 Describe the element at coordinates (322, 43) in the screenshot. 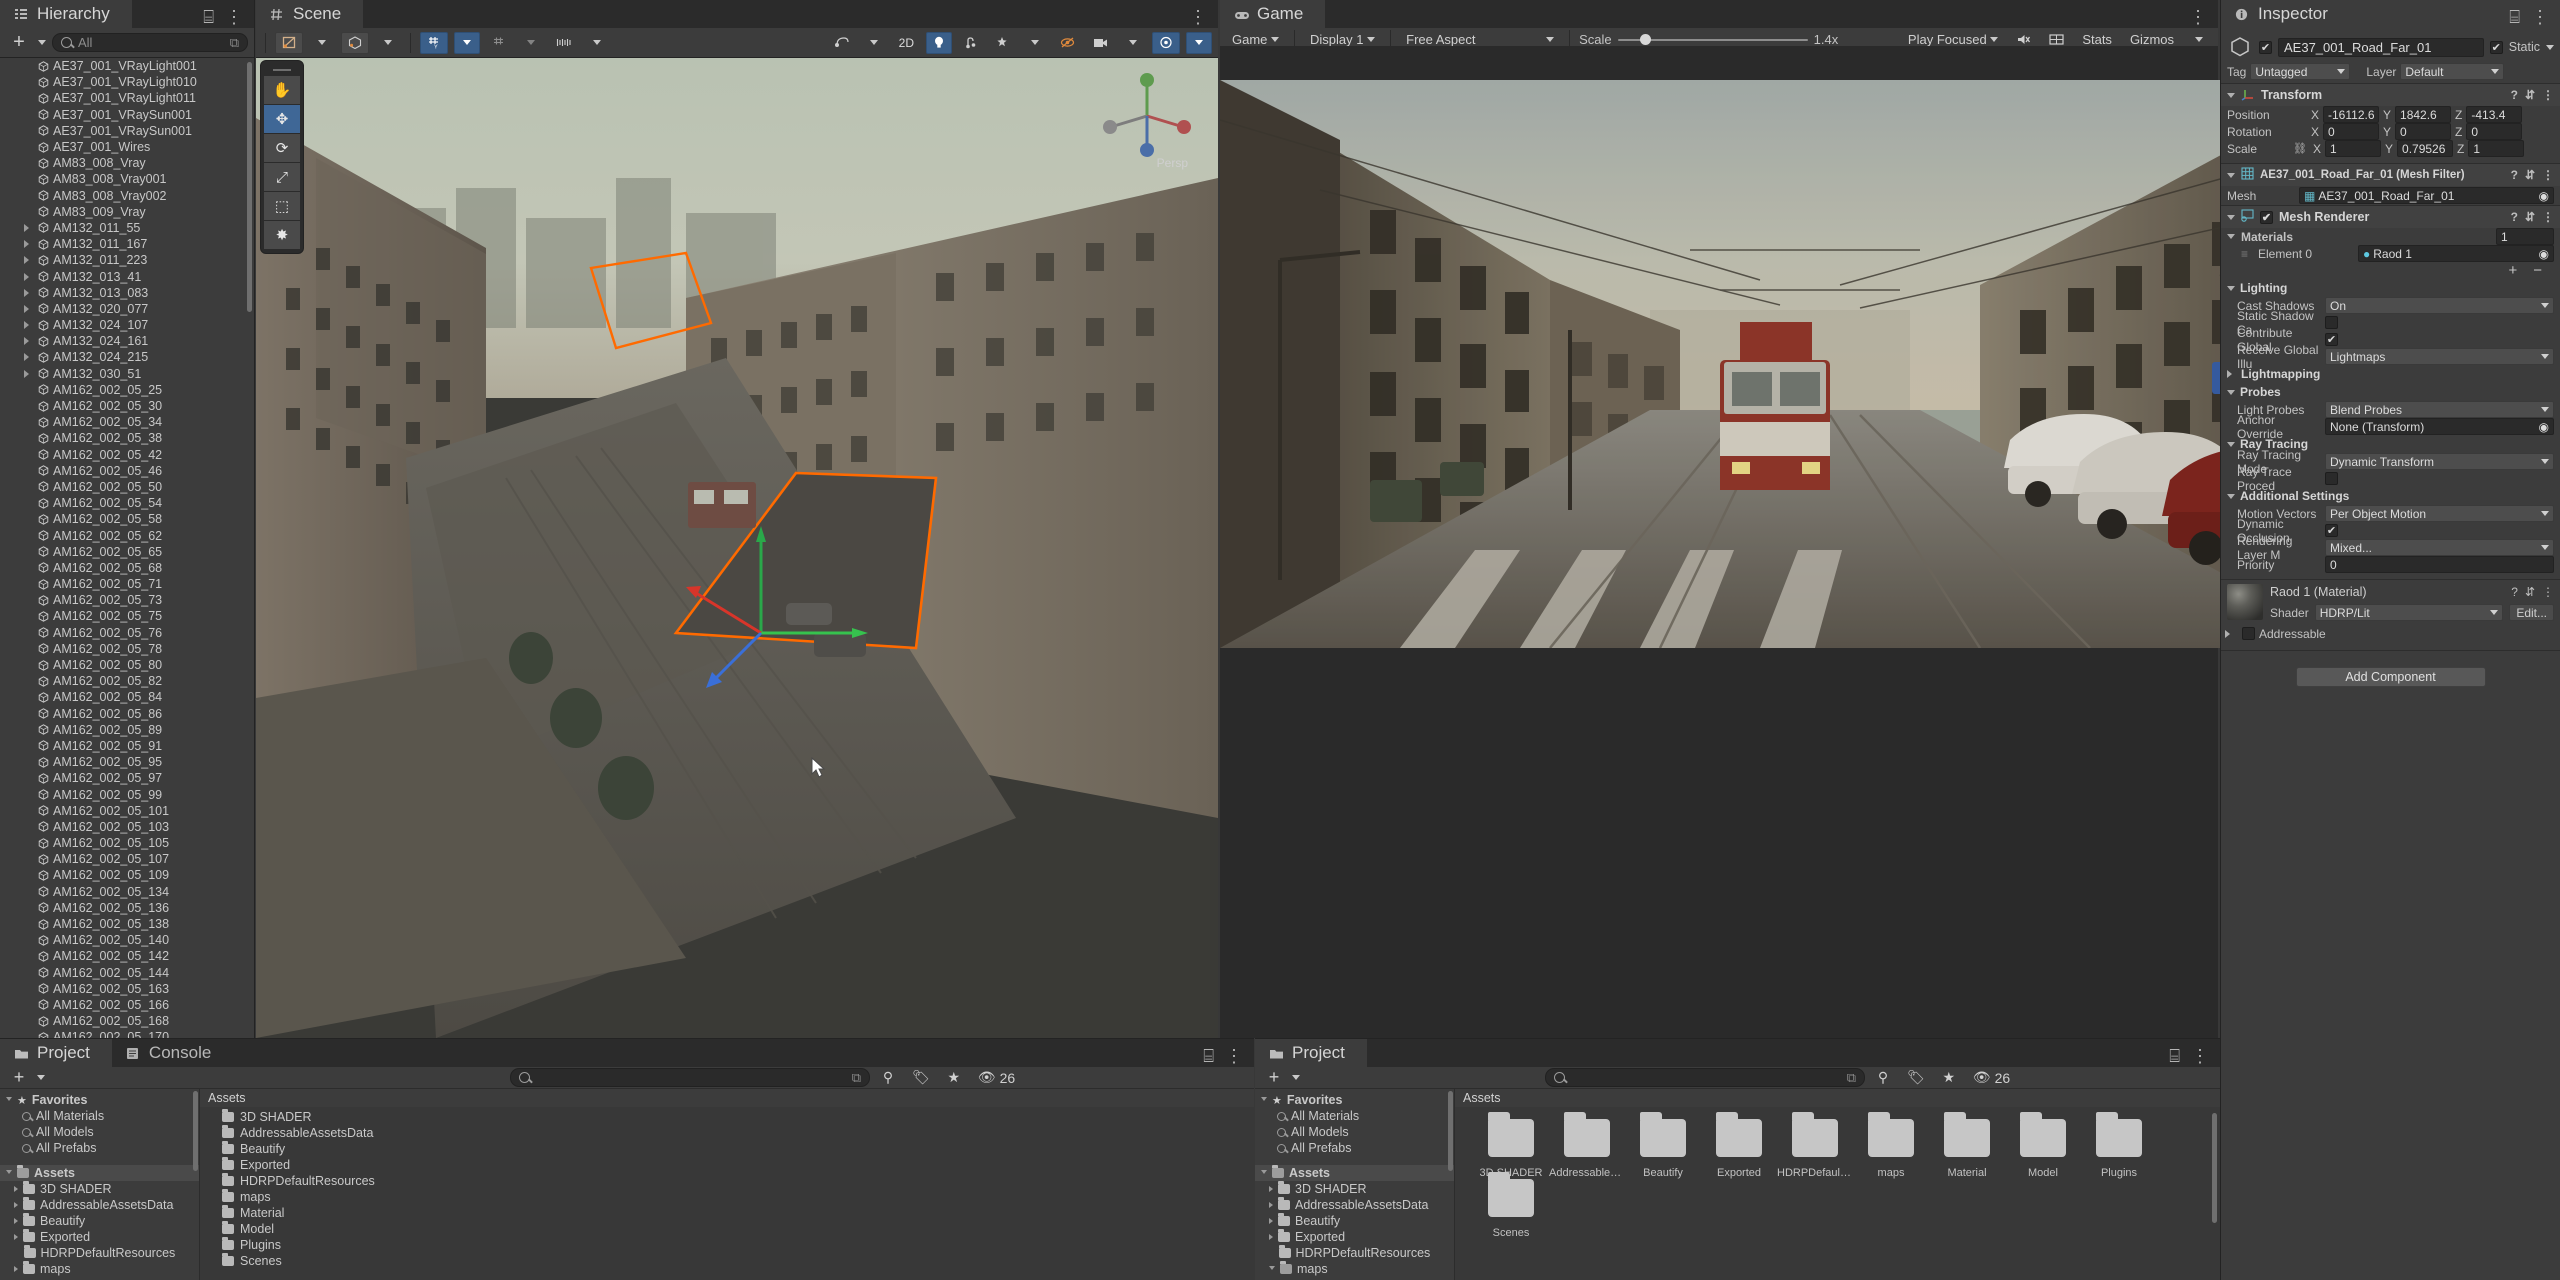

I see `scene-draw-mode-caret-icon` at that location.